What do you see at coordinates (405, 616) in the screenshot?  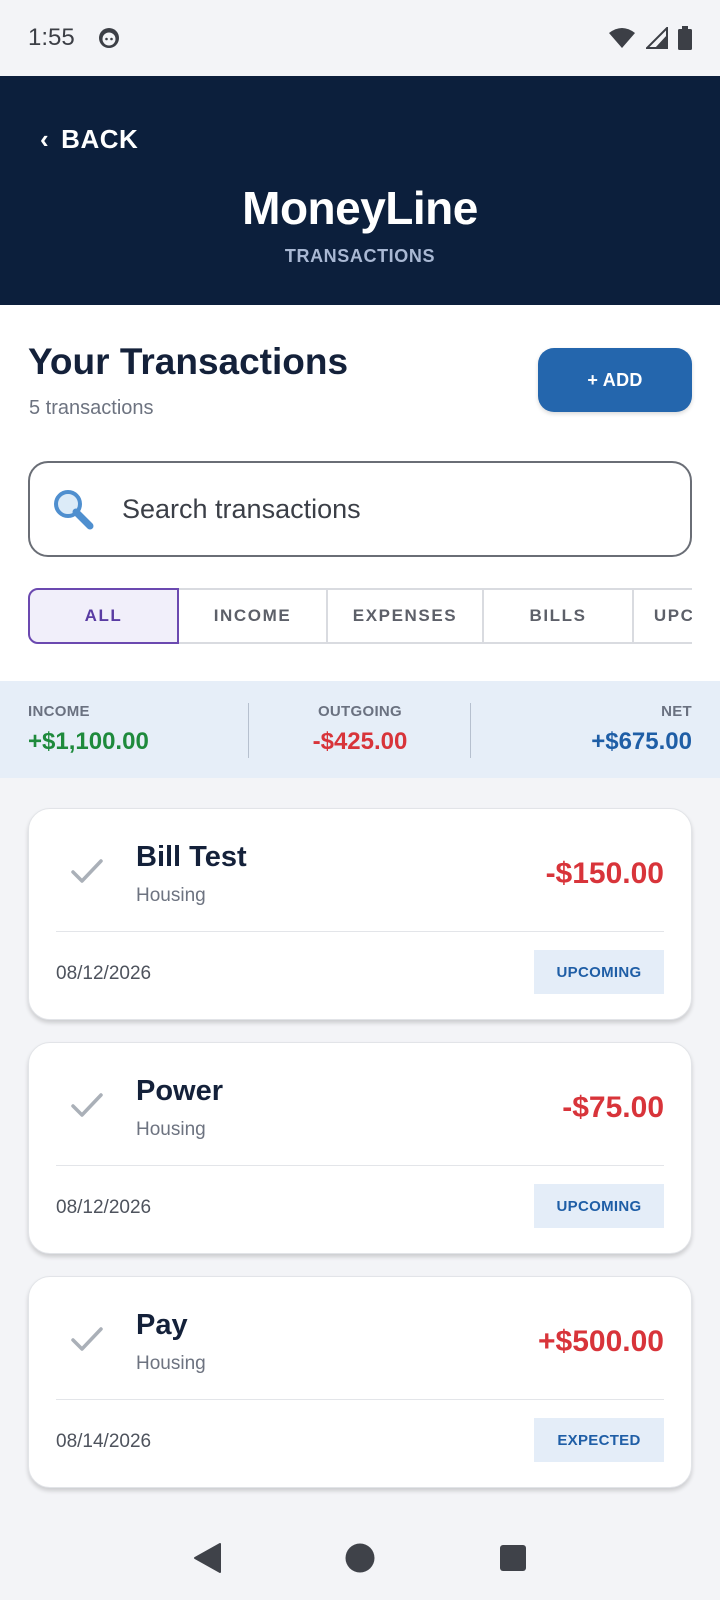 I see `filter-tab-expenses: EXPENSES` at bounding box center [405, 616].